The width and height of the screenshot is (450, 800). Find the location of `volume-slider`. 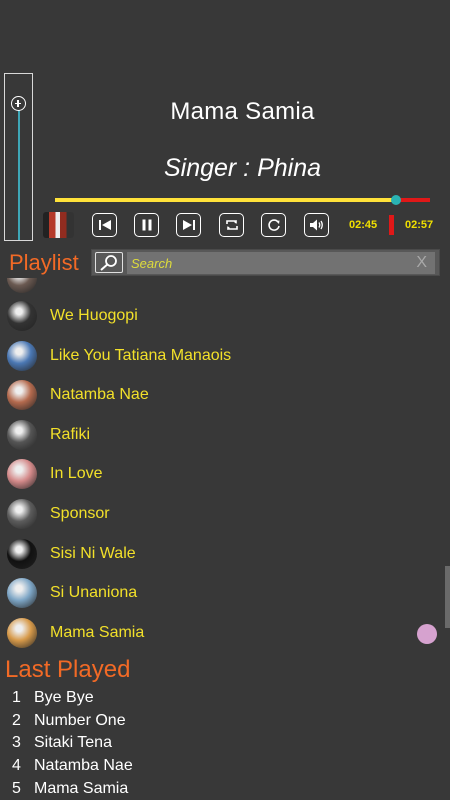

volume-slider is located at coordinates (18, 157).